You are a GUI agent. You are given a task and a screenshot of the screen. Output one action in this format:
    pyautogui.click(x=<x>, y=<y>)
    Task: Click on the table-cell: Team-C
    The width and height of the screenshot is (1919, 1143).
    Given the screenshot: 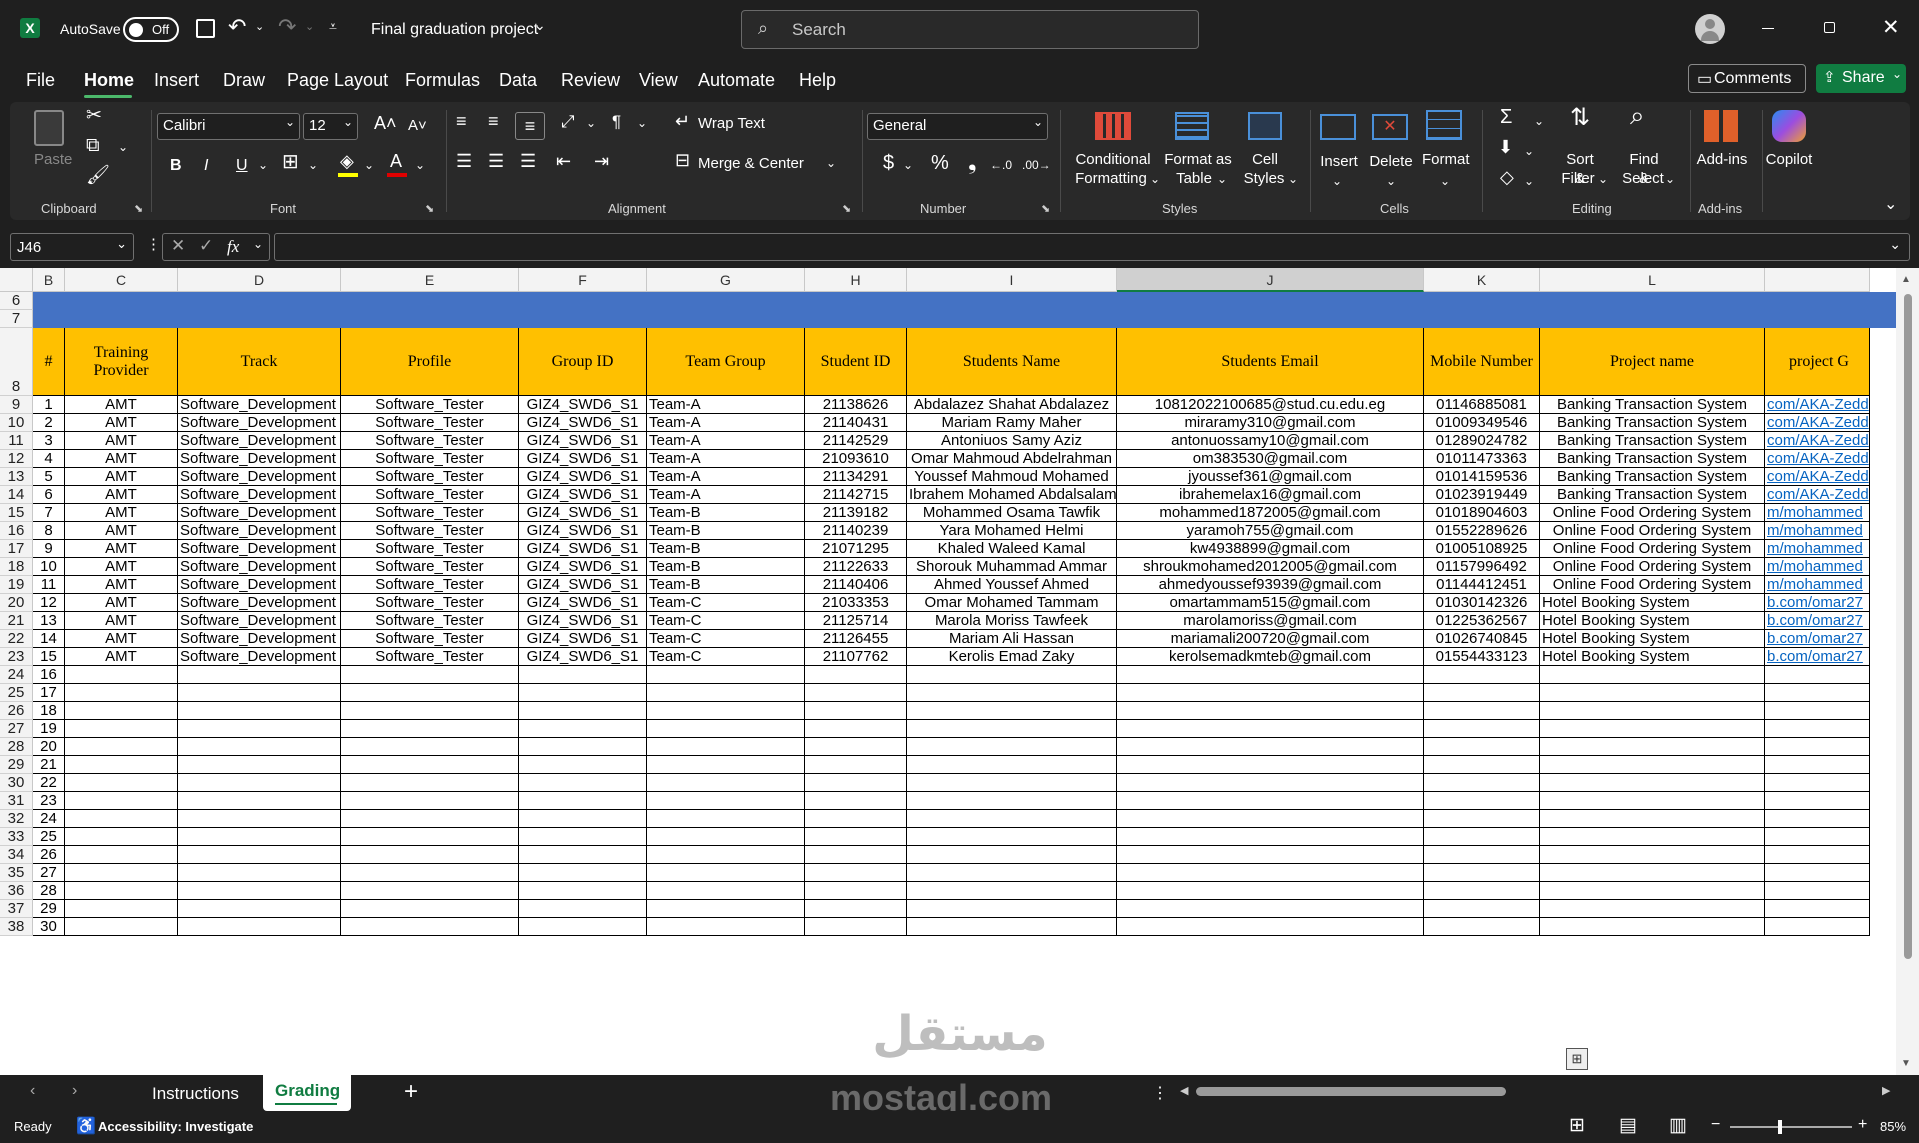 What is the action you would take?
    pyautogui.click(x=726, y=603)
    